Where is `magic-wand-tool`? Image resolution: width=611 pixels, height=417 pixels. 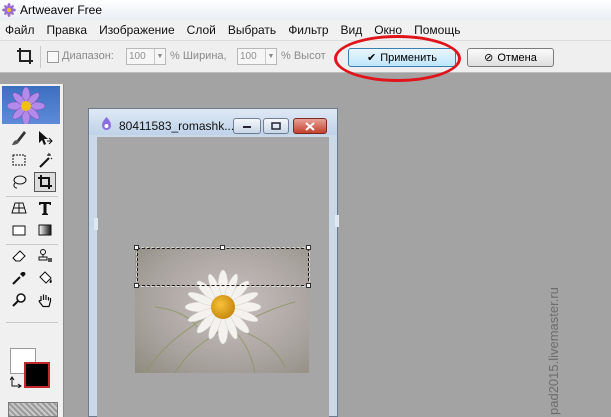 magic-wand-tool is located at coordinates (45, 160).